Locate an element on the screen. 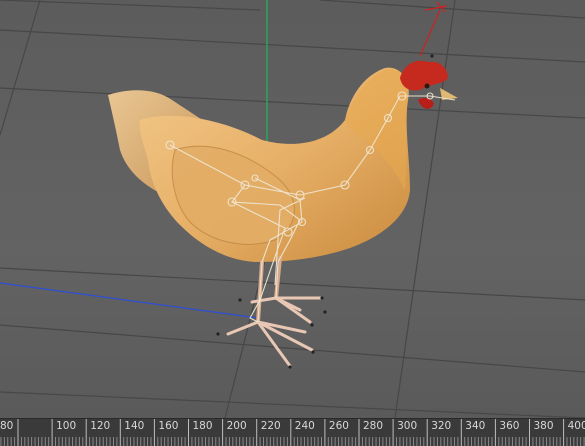 The image size is (585, 446). timeline-frame-label: 400 is located at coordinates (576, 426).